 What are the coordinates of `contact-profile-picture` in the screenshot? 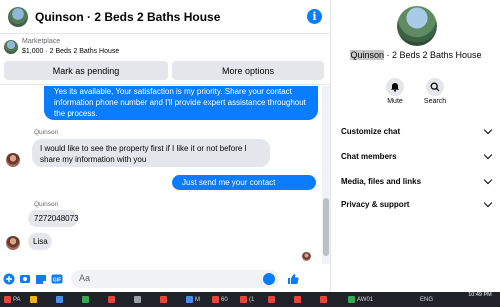 It's located at (417, 26).